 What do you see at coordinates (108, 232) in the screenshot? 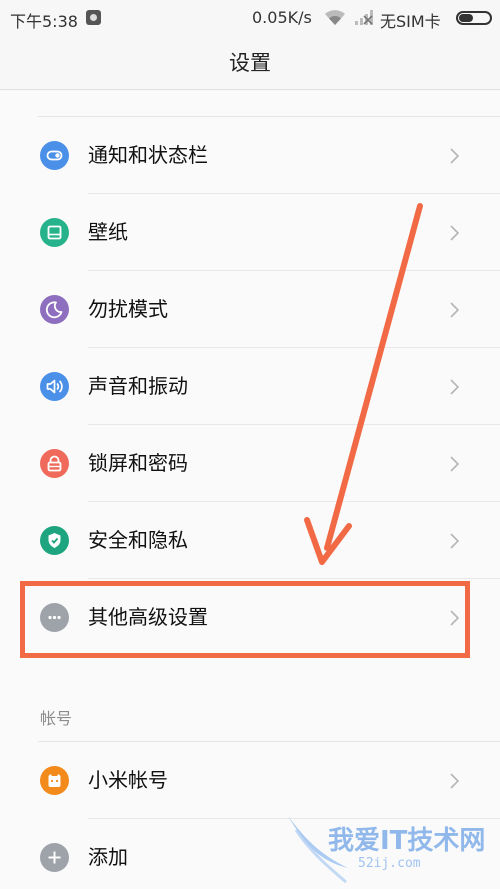
I see `settings-item-label: 壁纸` at bounding box center [108, 232].